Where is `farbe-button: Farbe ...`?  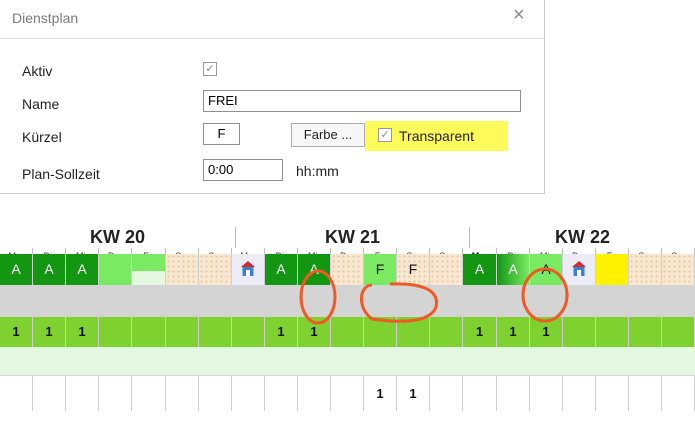 farbe-button: Farbe ... is located at coordinates (328, 135).